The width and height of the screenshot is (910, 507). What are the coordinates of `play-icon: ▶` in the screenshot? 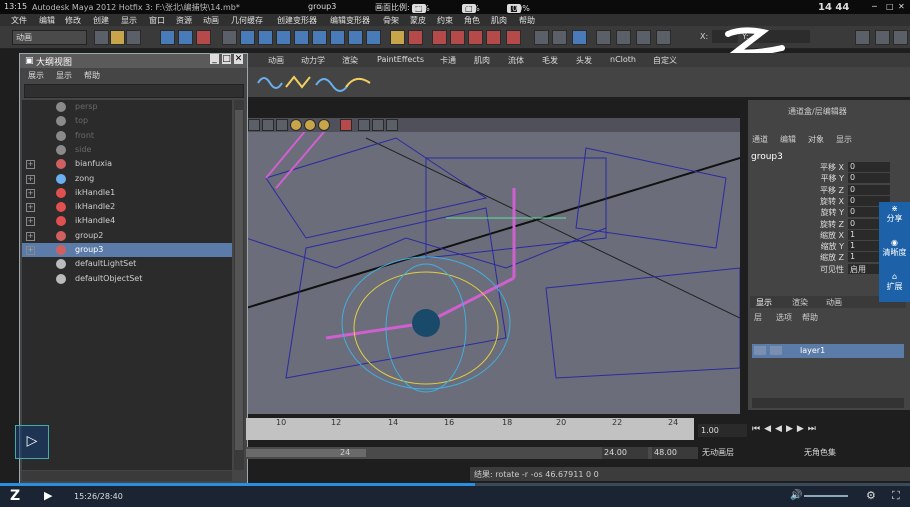 It's located at (48, 495).